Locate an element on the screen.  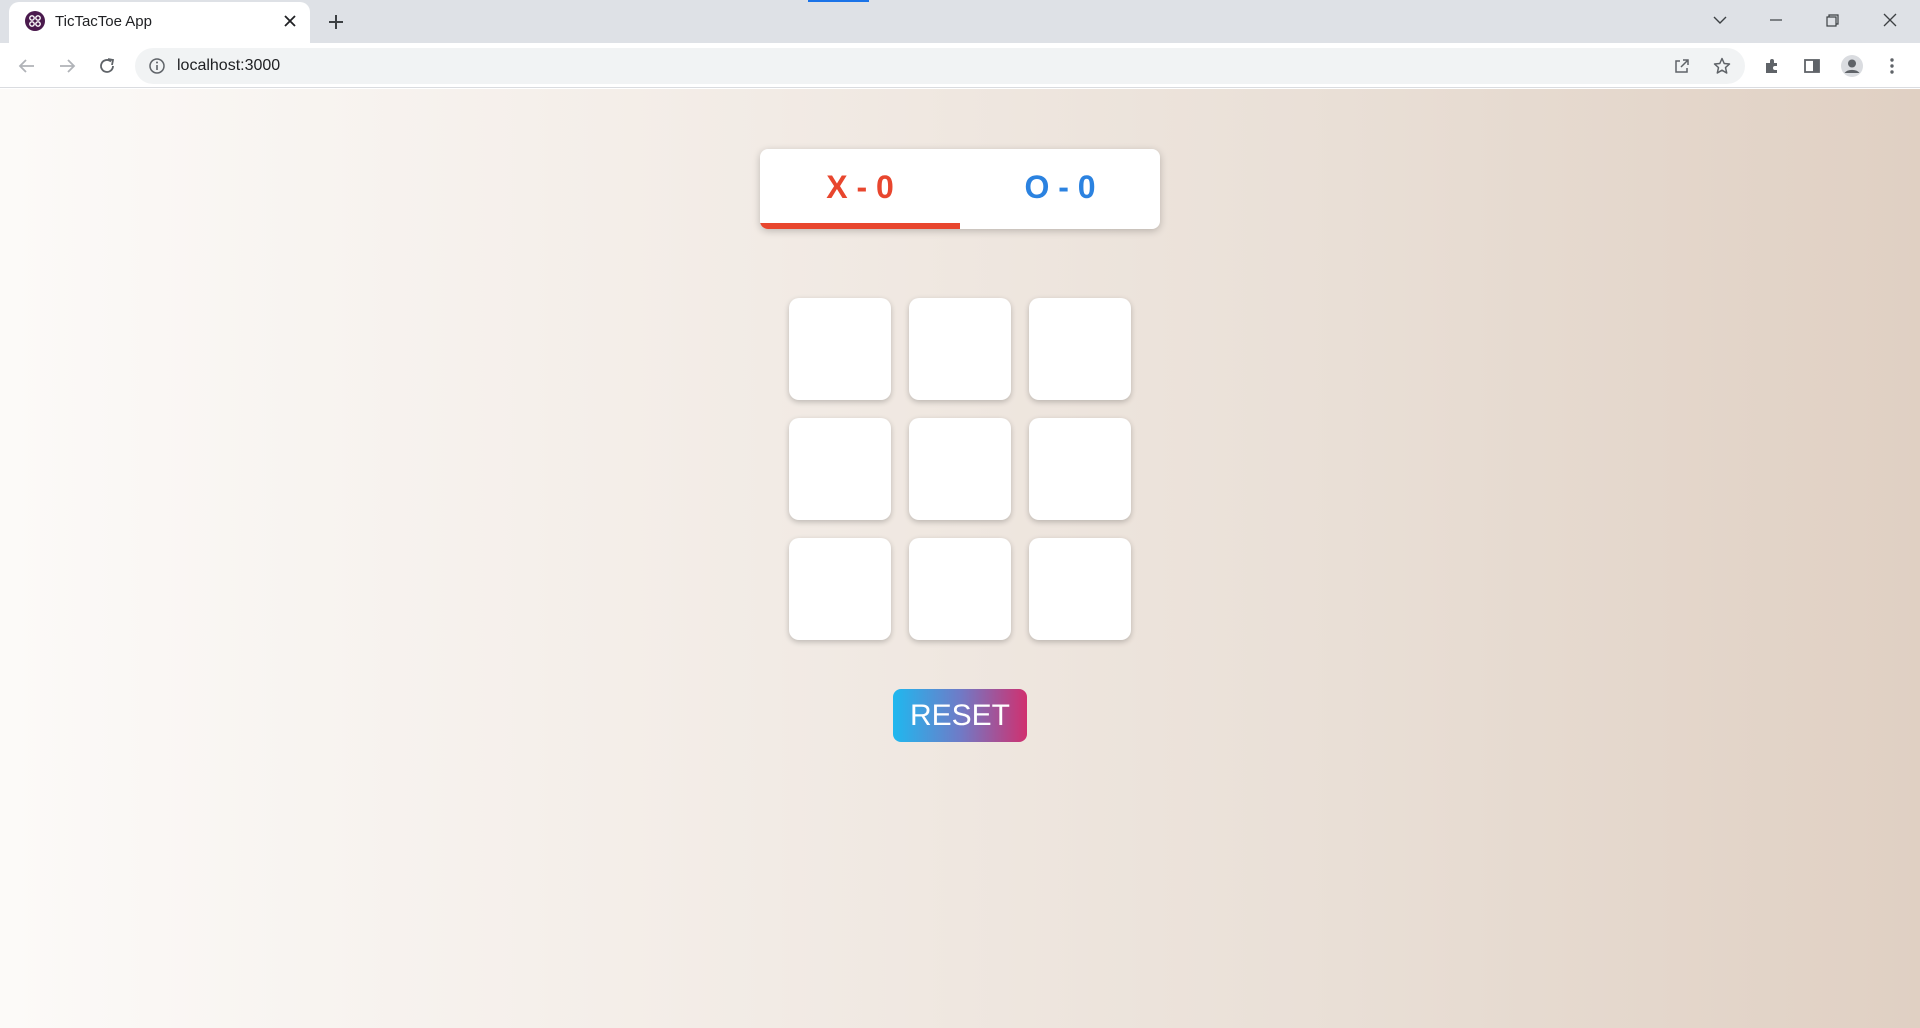
forward-arrow-icon is located at coordinates (67, 66).